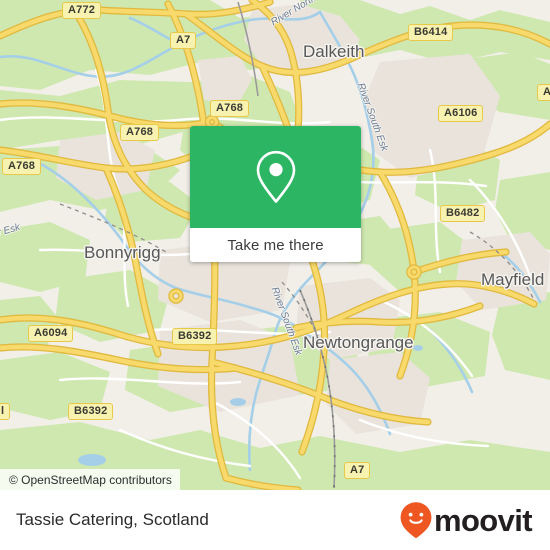 The image size is (550, 550). I want to click on place-label-newtongrange: Newtongrange, so click(358, 342).